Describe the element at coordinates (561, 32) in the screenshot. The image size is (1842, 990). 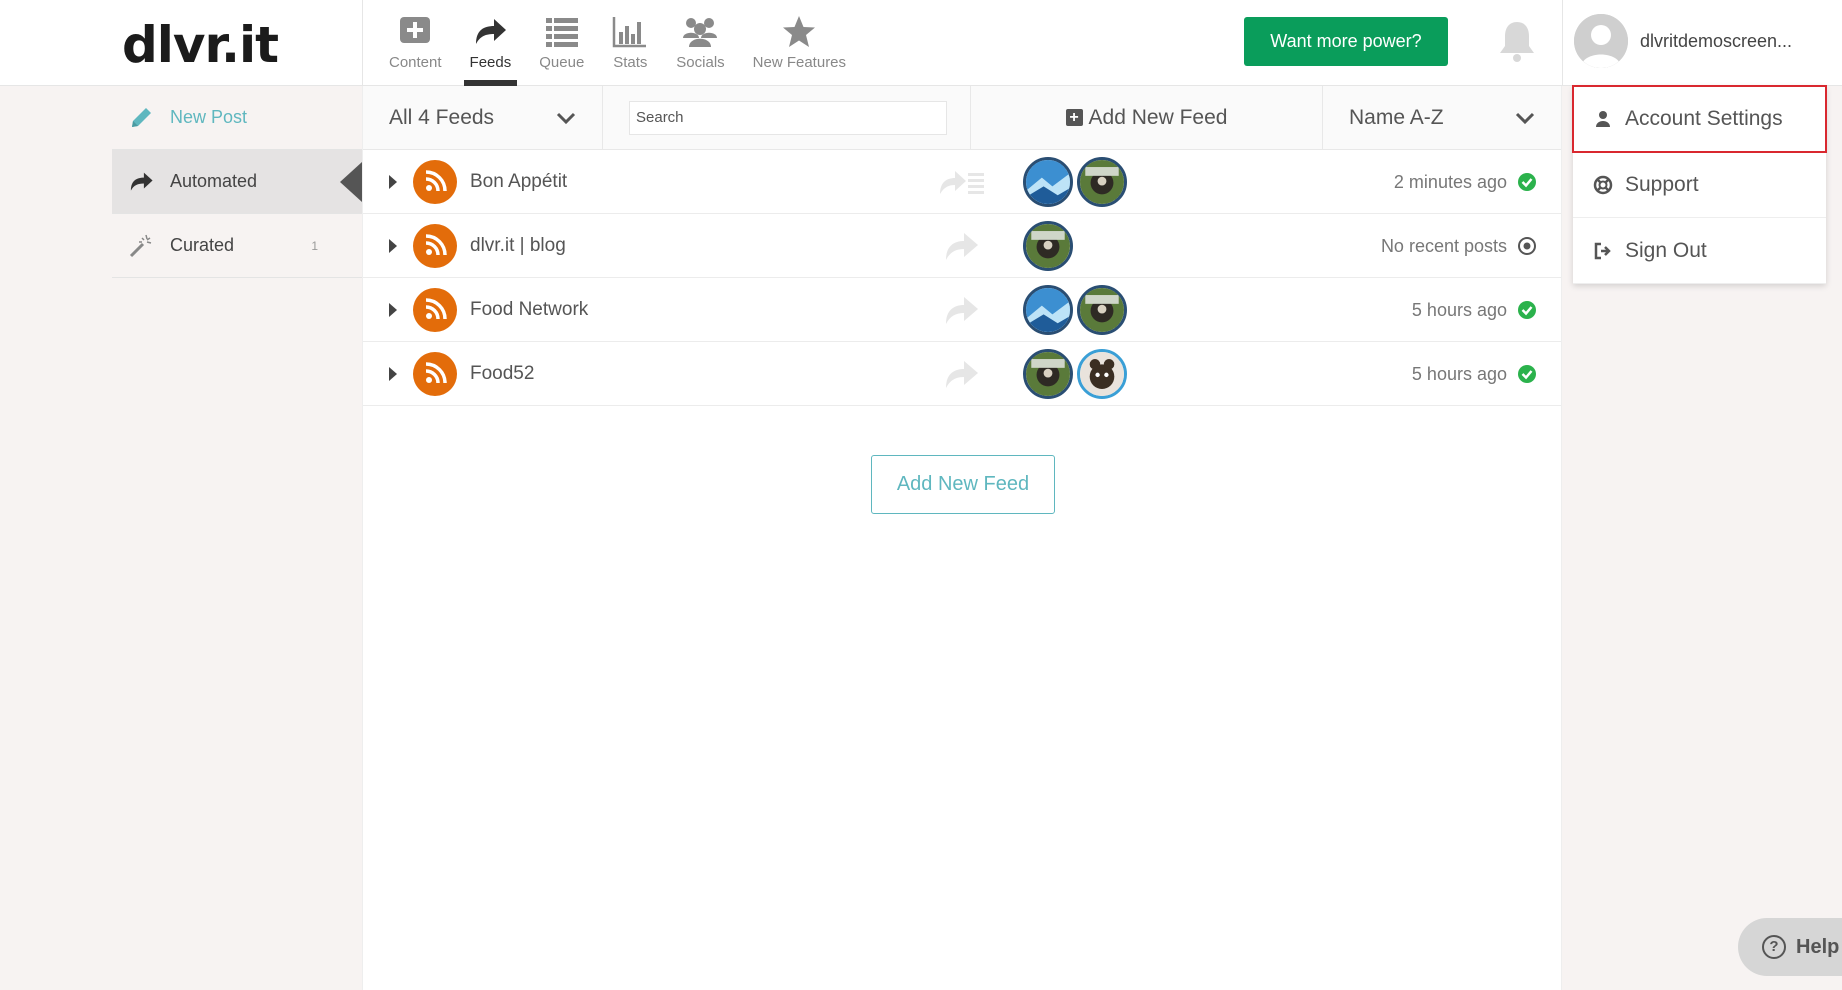
I see `list-icon` at that location.